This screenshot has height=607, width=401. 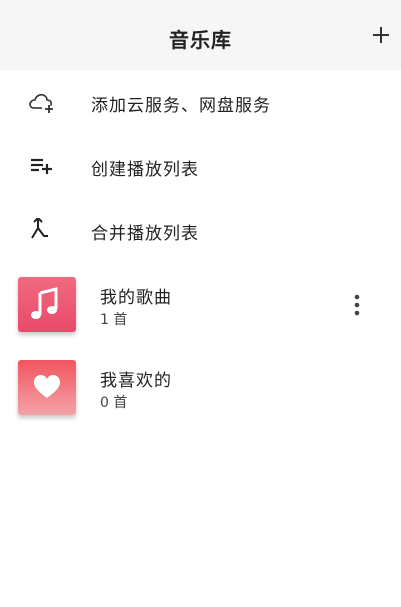 I want to click on plus-icon, so click(x=381, y=35).